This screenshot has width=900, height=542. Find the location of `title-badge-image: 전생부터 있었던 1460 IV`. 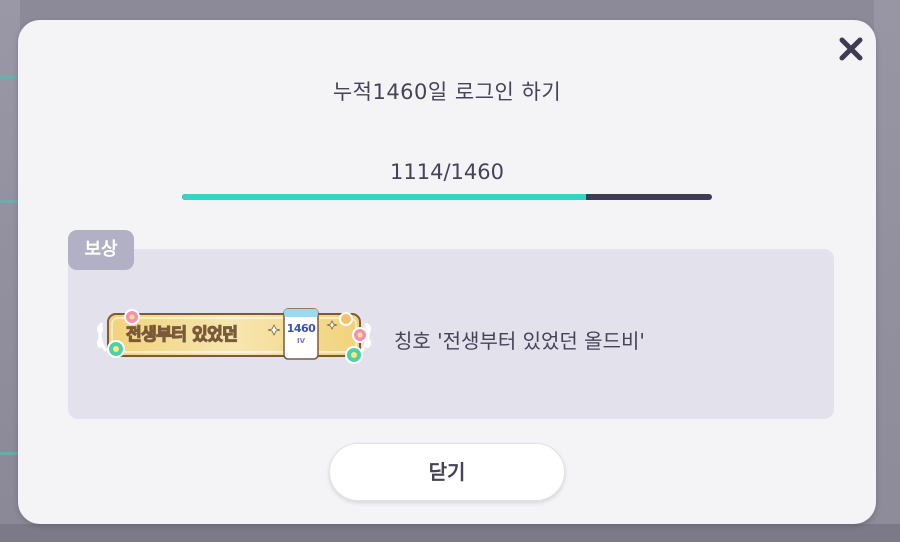

title-badge-image: 전생부터 있었던 1460 IV is located at coordinates (234, 336).